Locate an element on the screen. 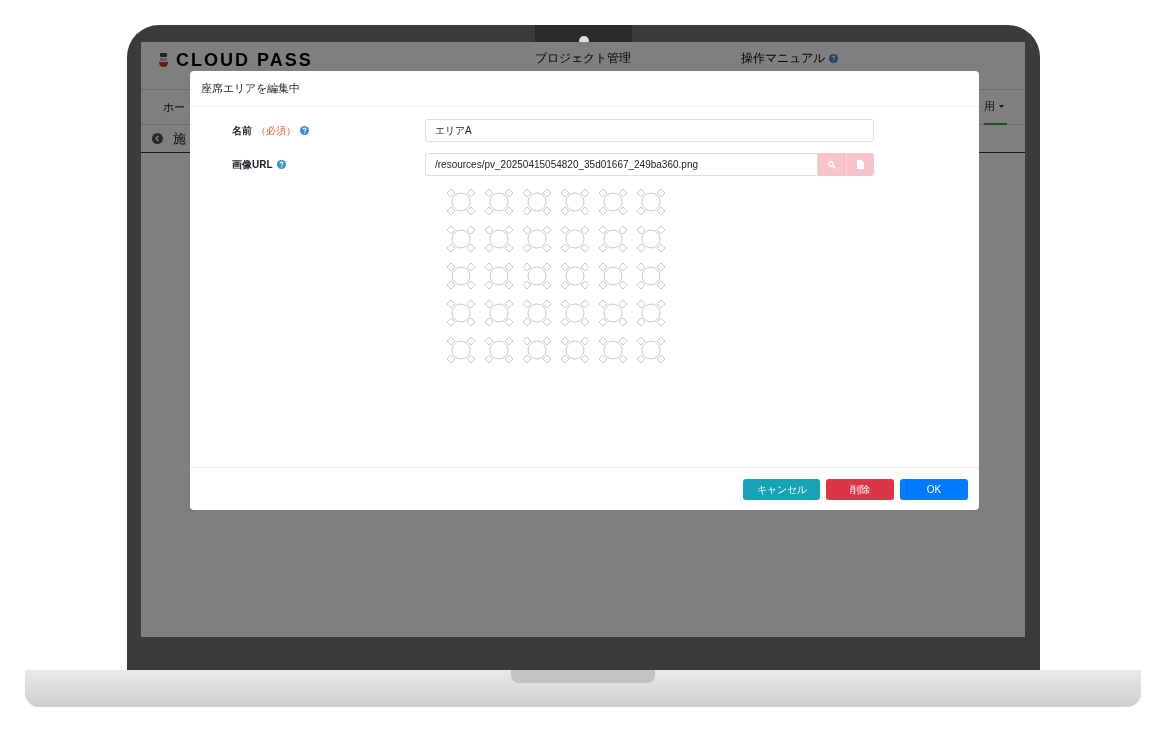  app-logo: CLOUD PASS is located at coordinates (244, 60).